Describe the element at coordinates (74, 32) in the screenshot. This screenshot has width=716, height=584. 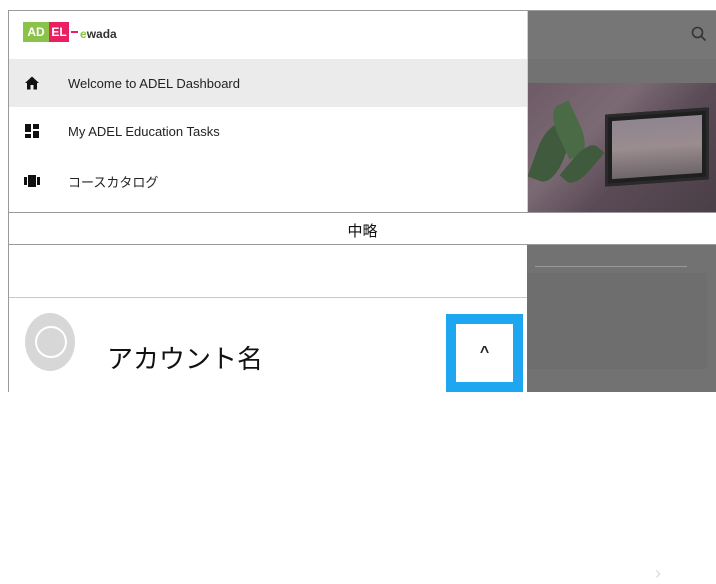
I see `logo-dash` at that location.